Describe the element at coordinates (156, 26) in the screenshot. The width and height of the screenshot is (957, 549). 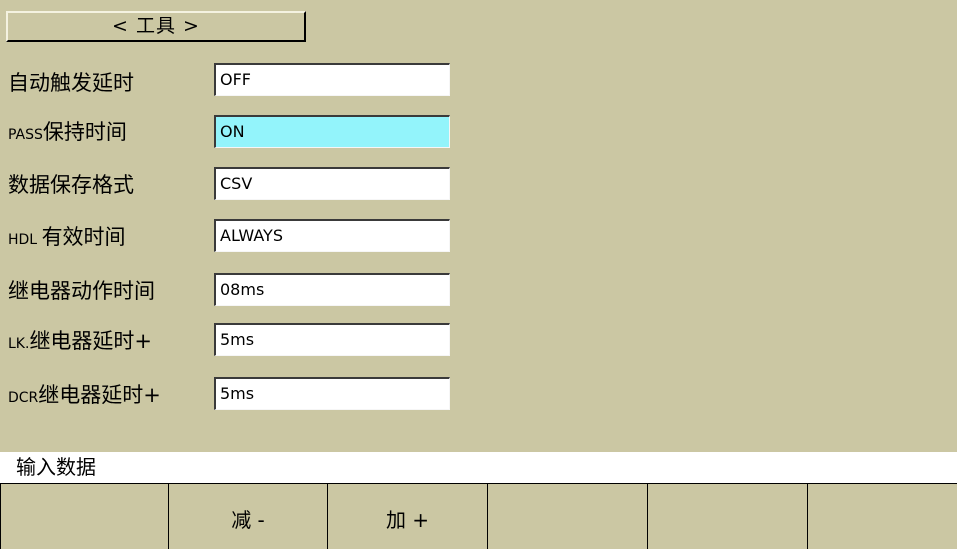
I see `page-title-tab: < 工具 >` at that location.